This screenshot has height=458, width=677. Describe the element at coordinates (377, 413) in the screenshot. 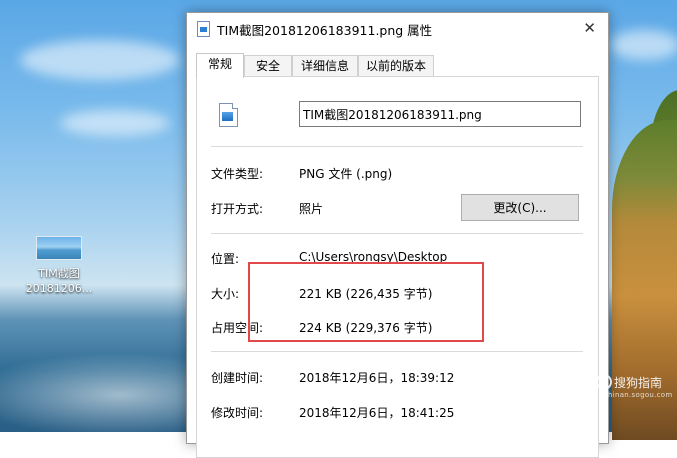

I see `modified-value: 2018年12月6日，18:41:25` at that location.